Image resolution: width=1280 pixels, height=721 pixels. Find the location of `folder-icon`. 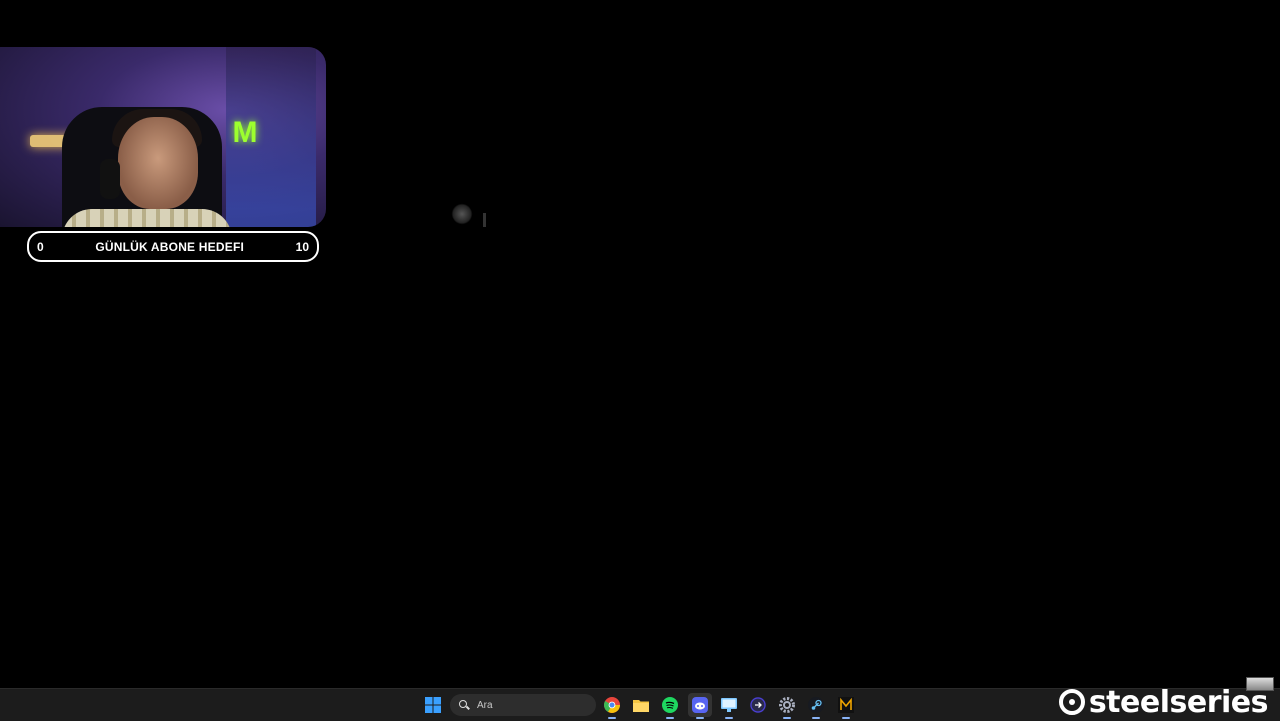

folder-icon is located at coordinates (641, 706).